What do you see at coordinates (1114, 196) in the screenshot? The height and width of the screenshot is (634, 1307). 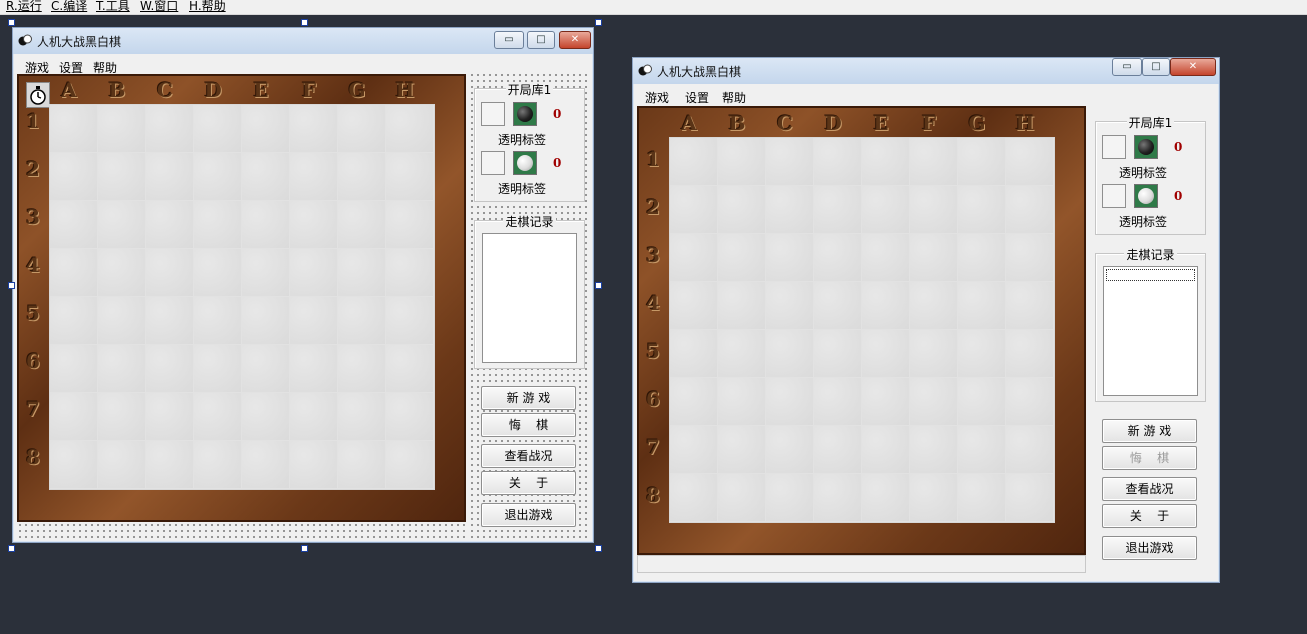 I see `white-player-box` at bounding box center [1114, 196].